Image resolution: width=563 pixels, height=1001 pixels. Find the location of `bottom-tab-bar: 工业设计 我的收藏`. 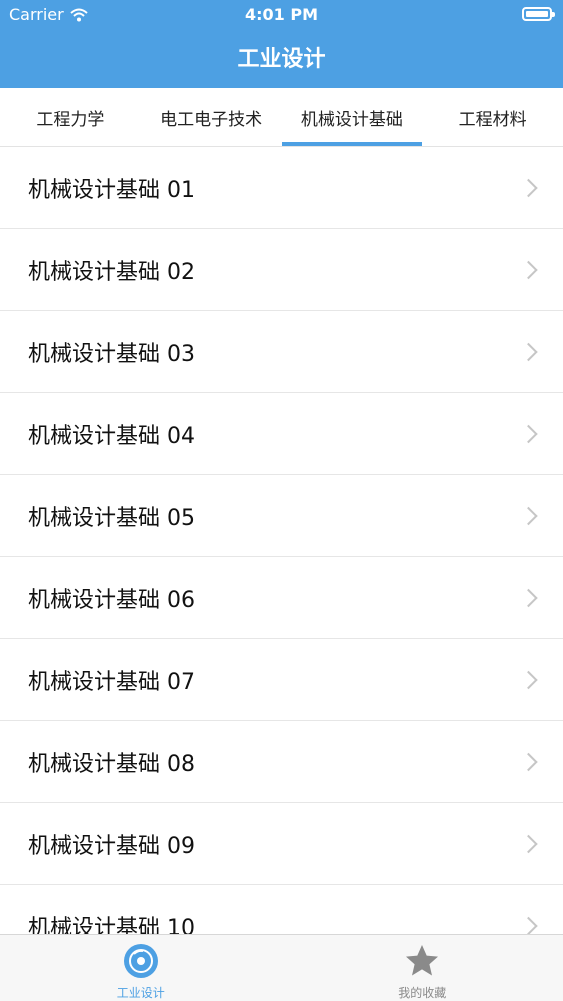

bottom-tab-bar: 工业设计 我的收藏 is located at coordinates (281, 967).